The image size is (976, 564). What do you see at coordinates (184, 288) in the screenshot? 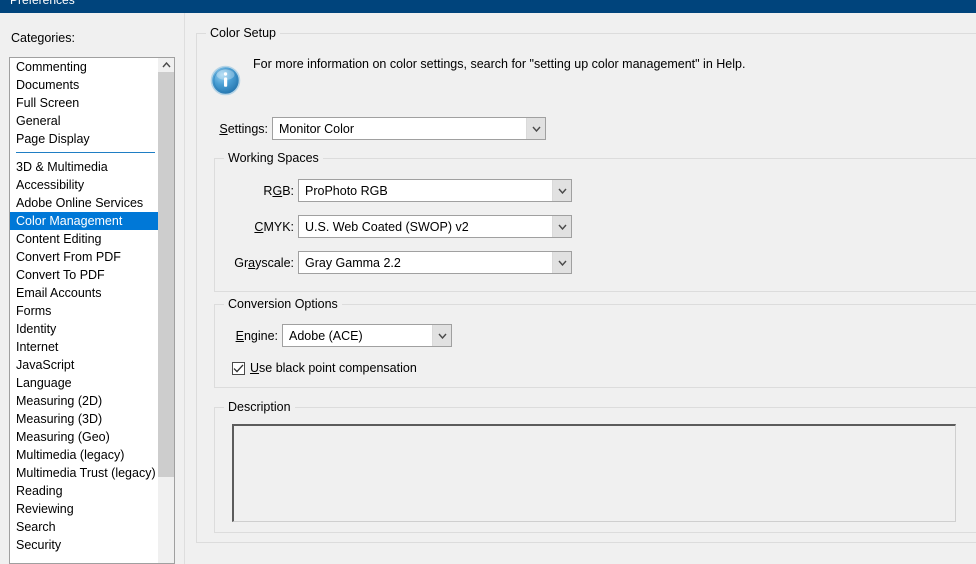
I see `panel-divider` at bounding box center [184, 288].